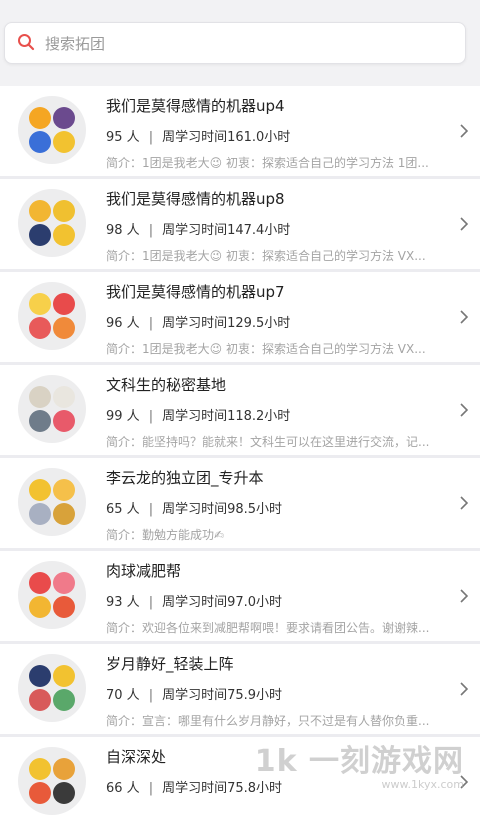  I want to click on search-input, so click(245, 44).